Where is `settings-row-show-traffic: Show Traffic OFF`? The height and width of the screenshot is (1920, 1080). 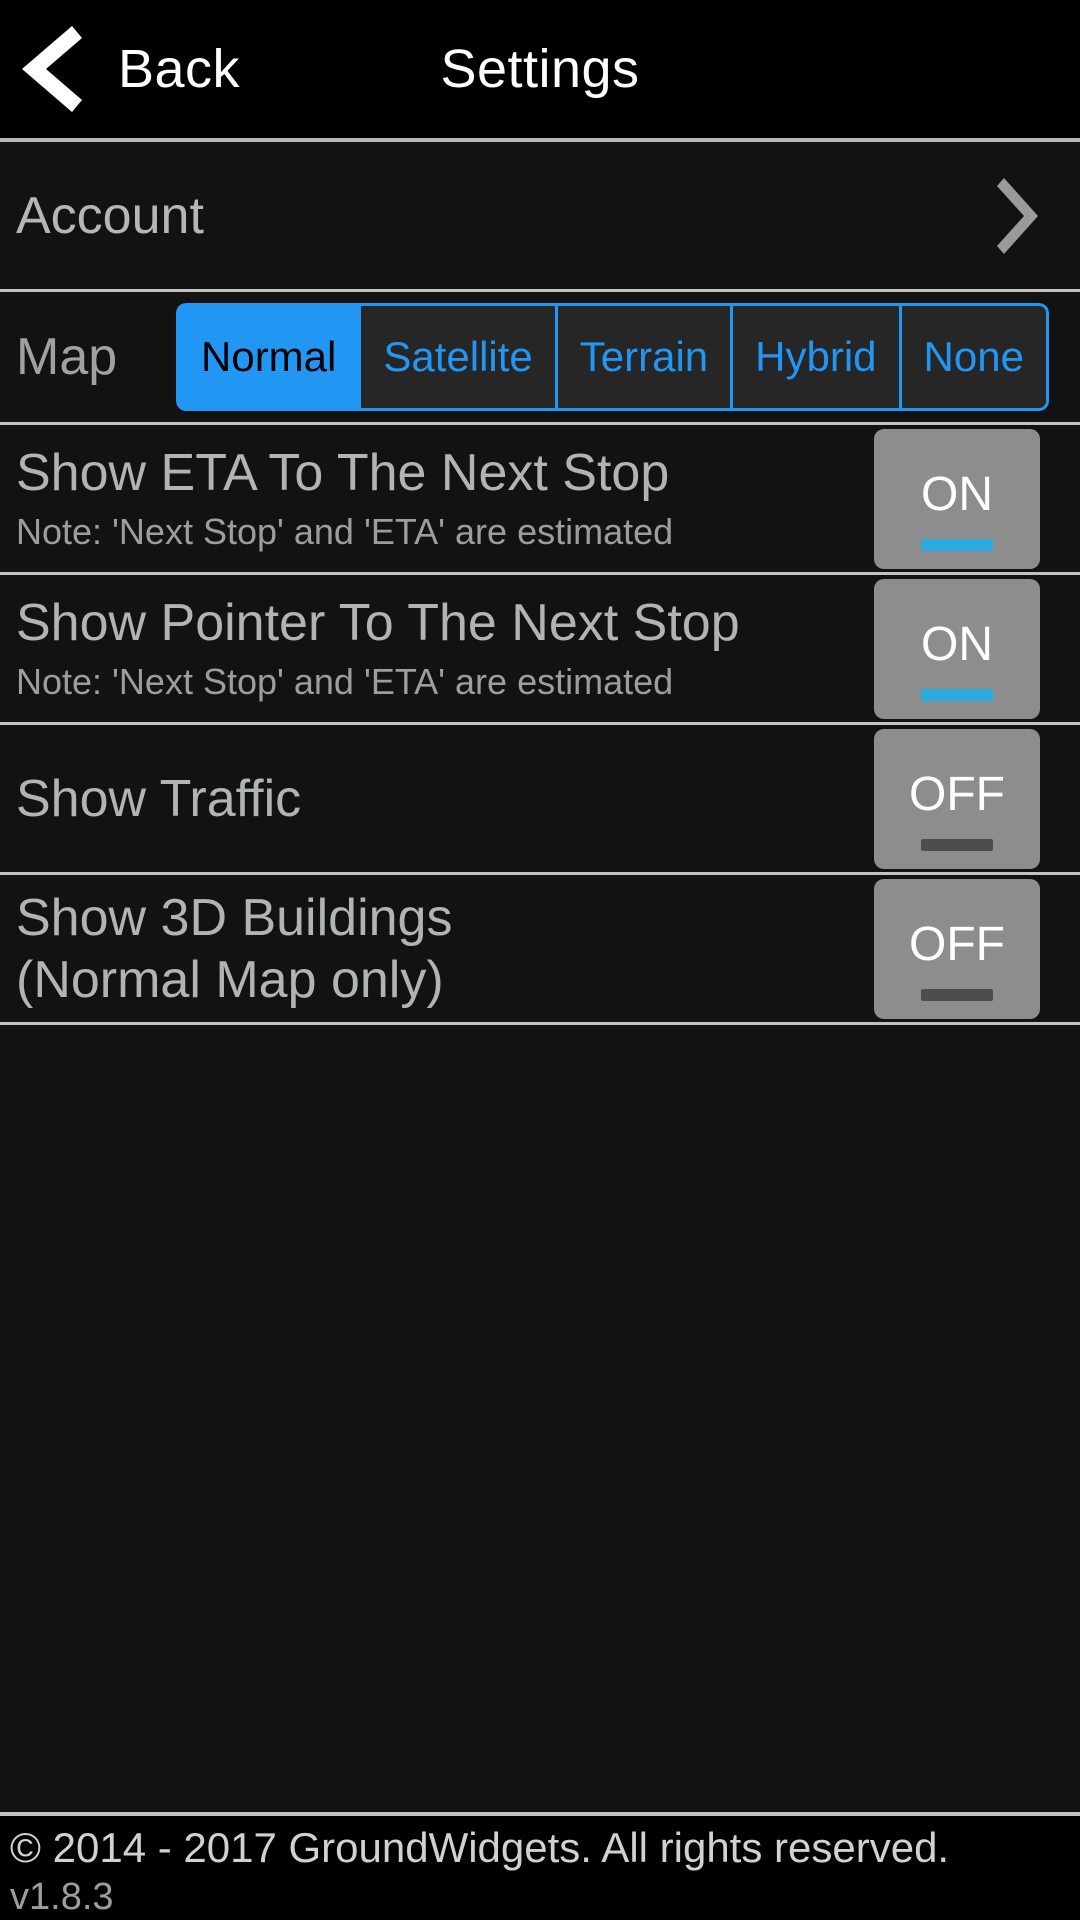 settings-row-show-traffic: Show Traffic OFF is located at coordinates (540, 800).